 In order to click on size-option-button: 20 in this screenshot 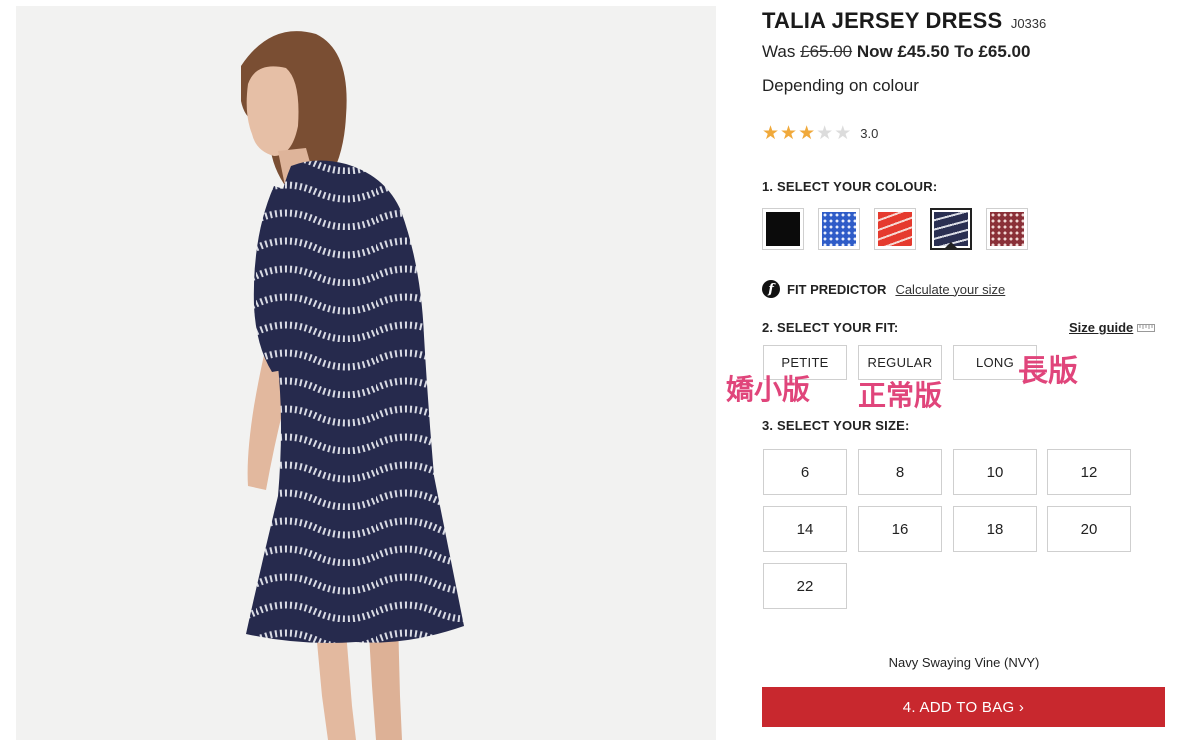, I will do `click(1089, 529)`.